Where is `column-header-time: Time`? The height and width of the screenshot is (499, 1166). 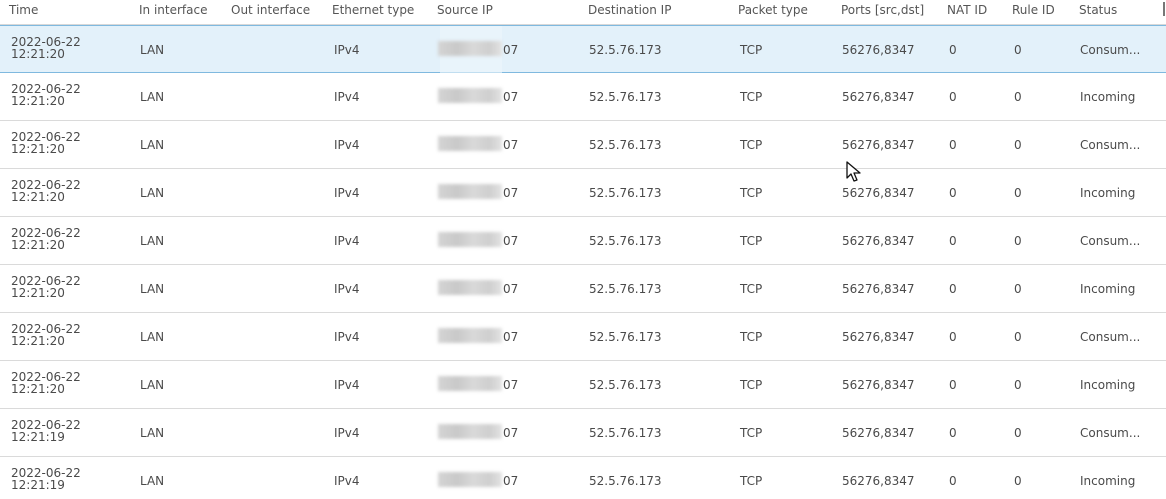
column-header-time: Time is located at coordinates (23, 10).